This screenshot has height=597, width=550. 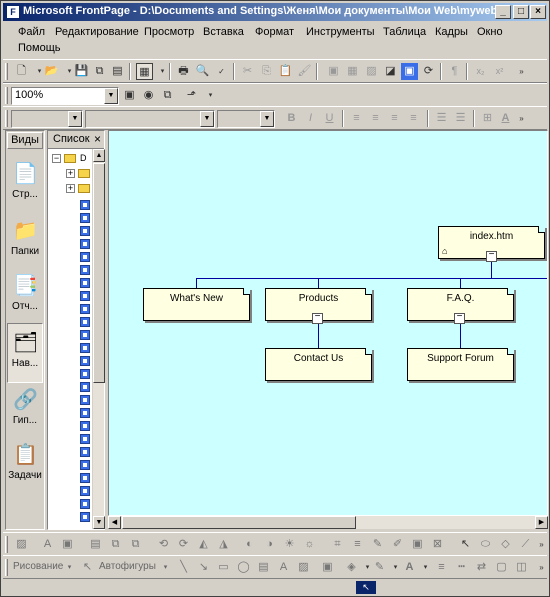 I want to click on spelling-icon: ✓, so click(x=221, y=71).